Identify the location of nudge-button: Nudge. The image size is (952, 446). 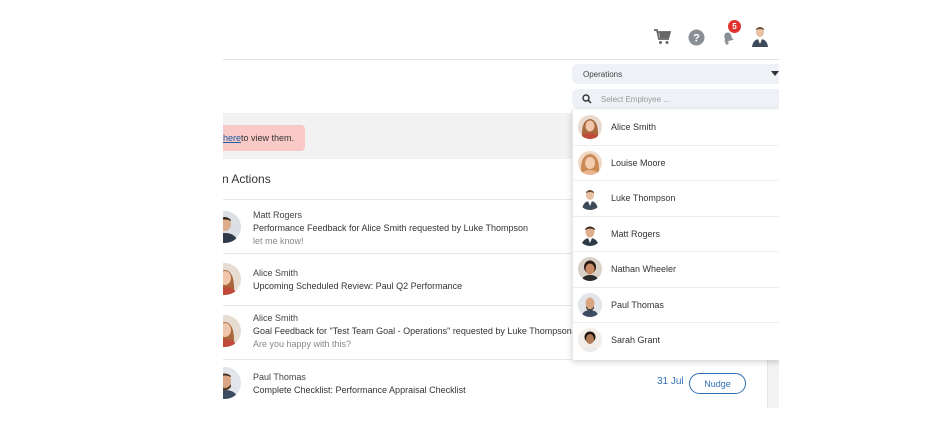
(717, 383).